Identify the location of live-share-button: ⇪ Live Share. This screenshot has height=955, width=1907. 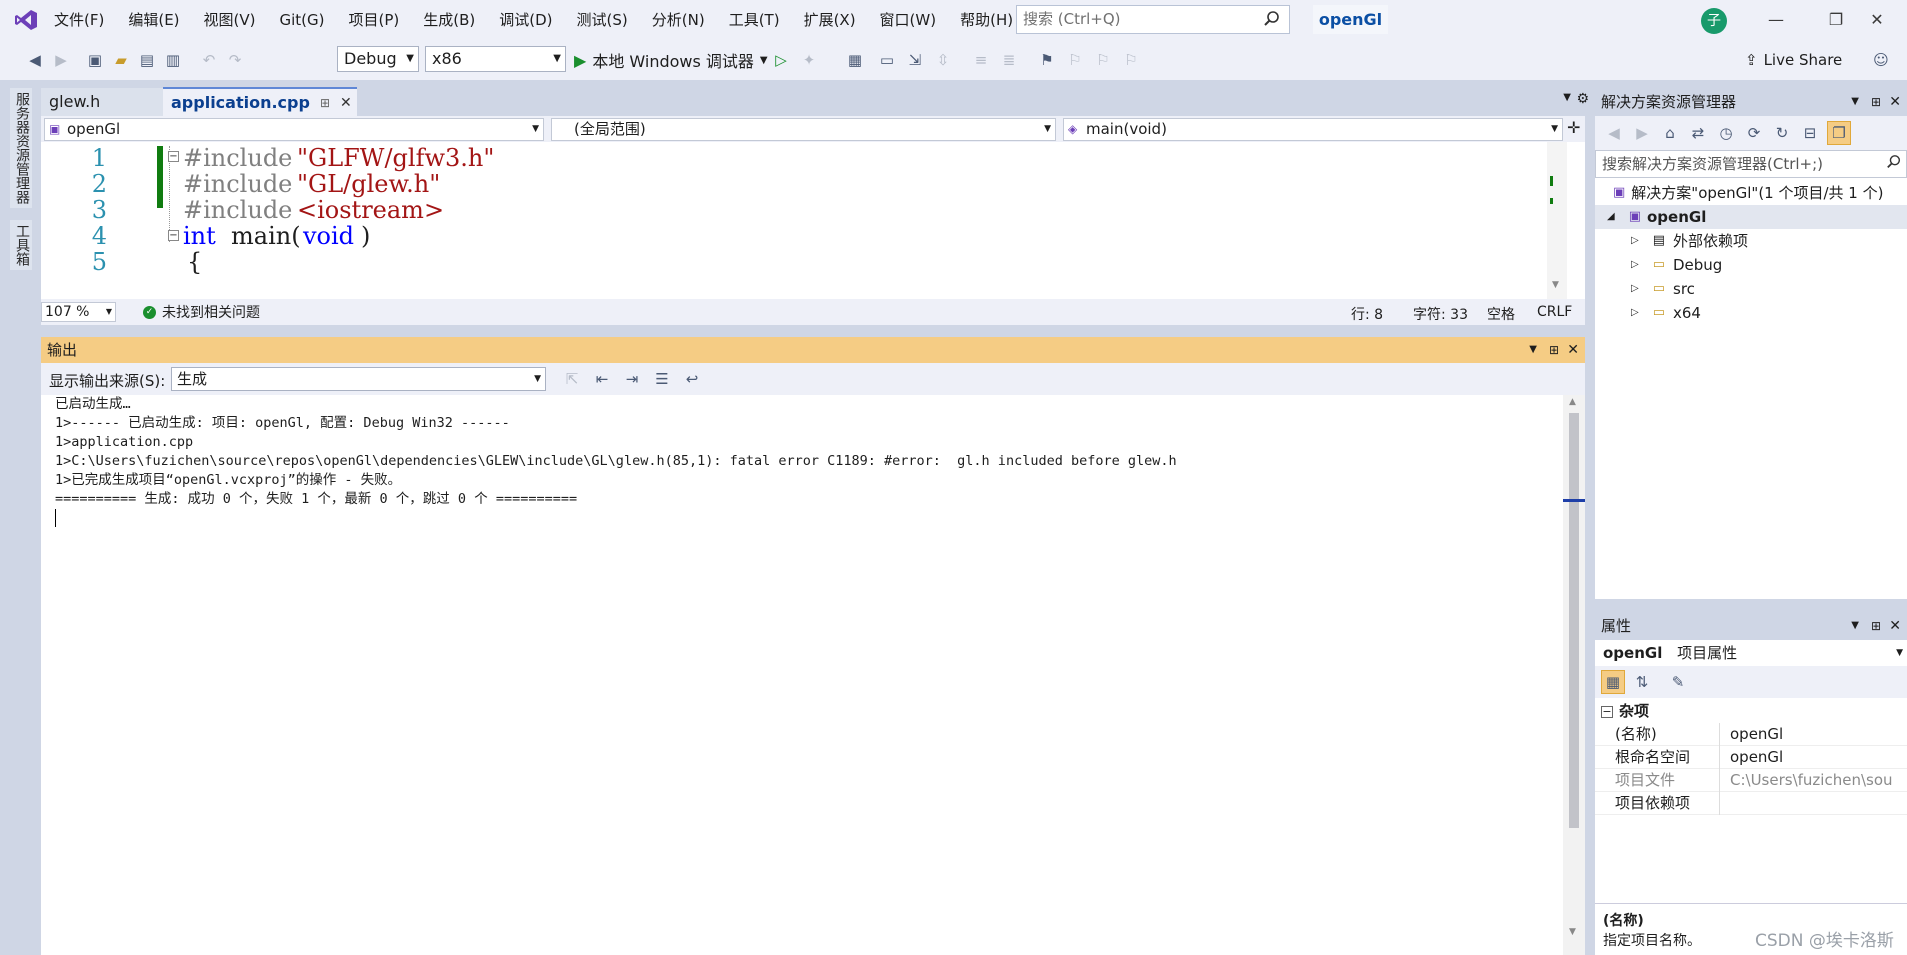
(1793, 60).